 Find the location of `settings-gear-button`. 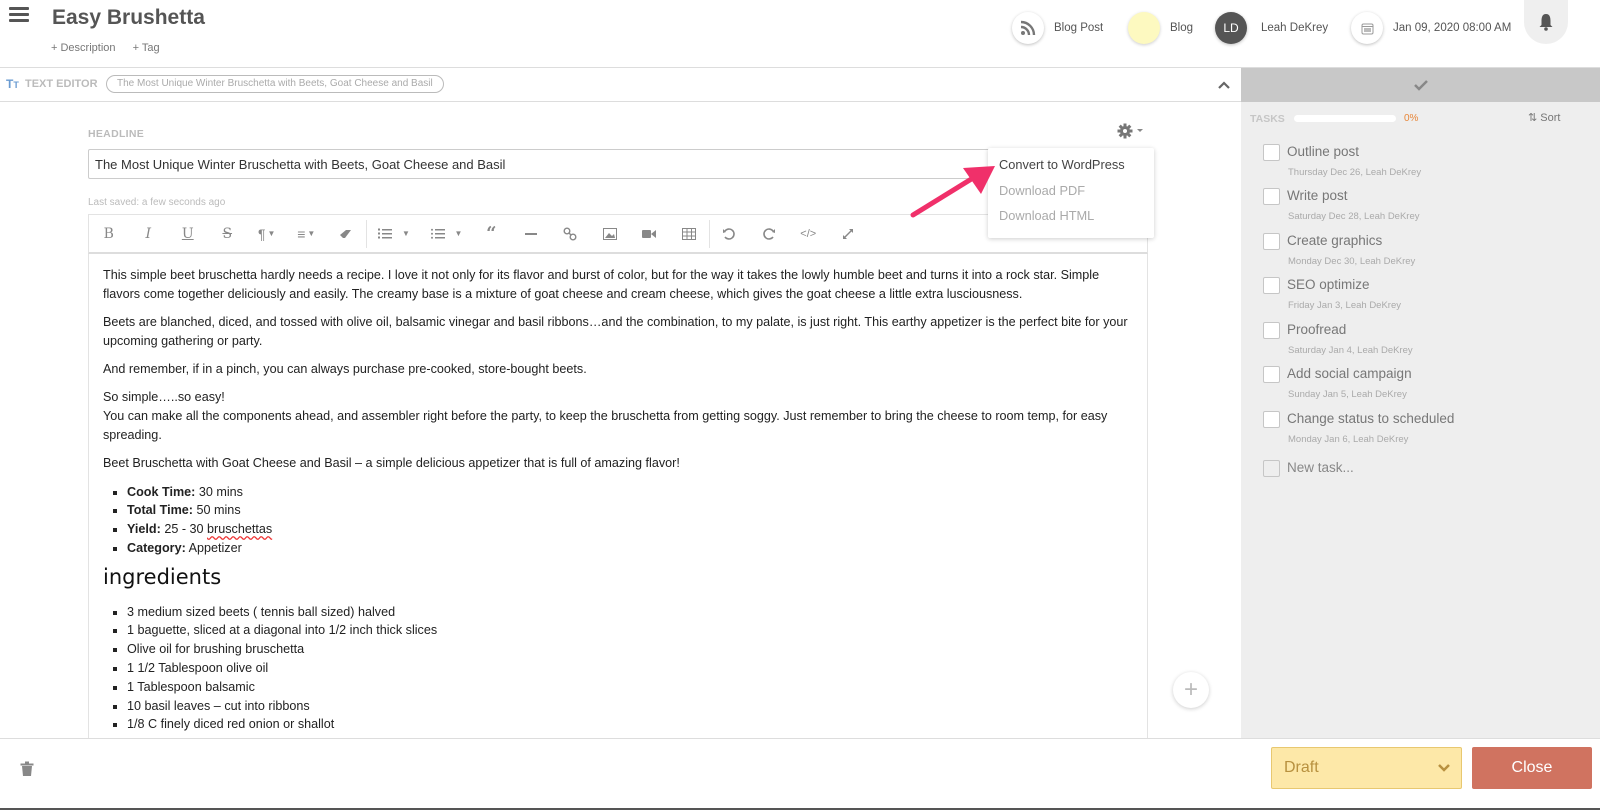

settings-gear-button is located at coordinates (1131, 131).